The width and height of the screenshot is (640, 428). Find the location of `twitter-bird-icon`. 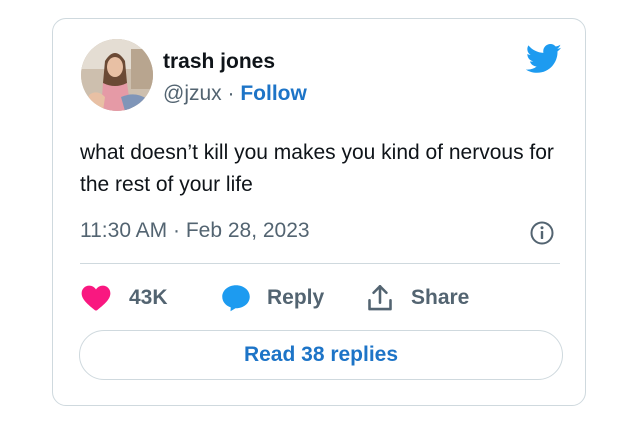

twitter-bird-icon is located at coordinates (543, 59).